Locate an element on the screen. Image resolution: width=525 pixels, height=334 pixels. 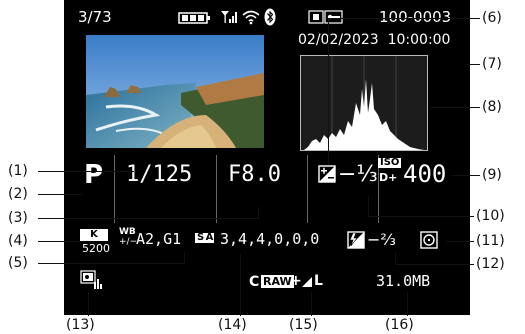
file-size: 31.0MB is located at coordinates (403, 281).